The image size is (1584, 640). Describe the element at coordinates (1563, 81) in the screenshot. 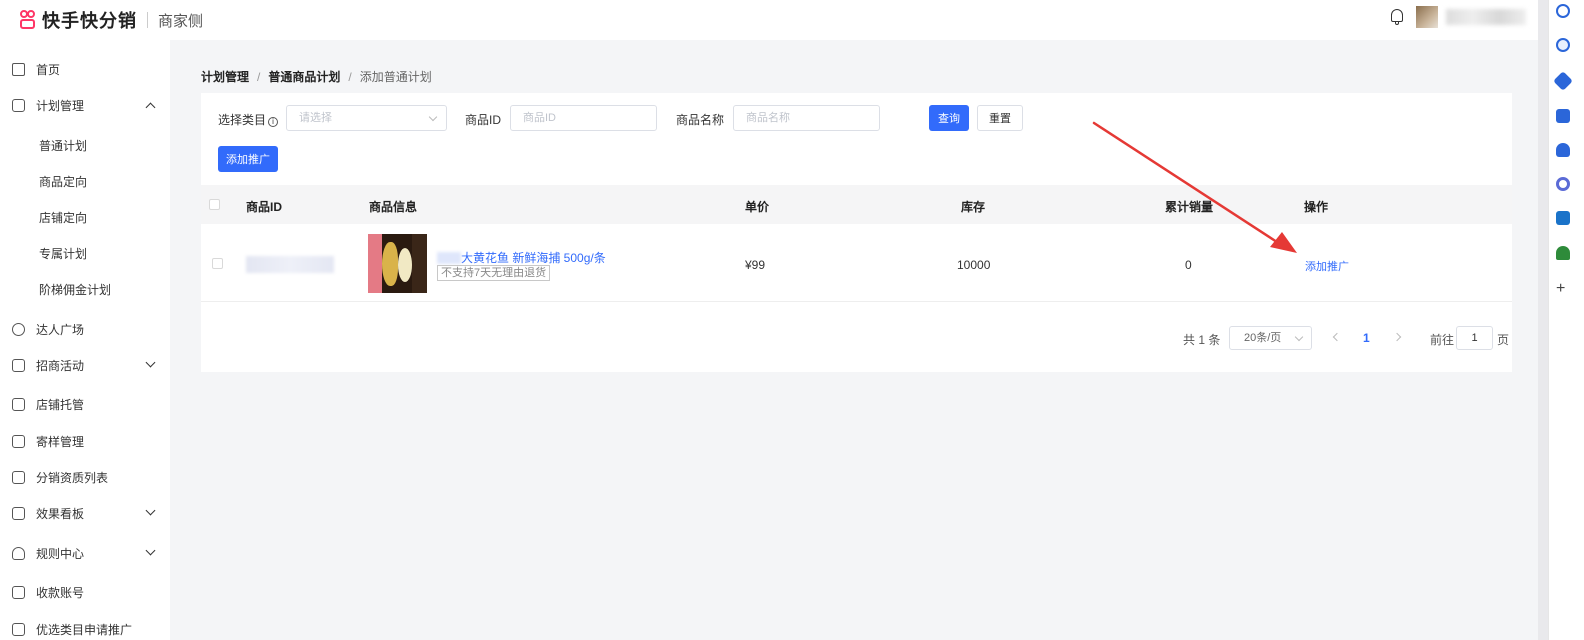

I see `tag-icon` at that location.